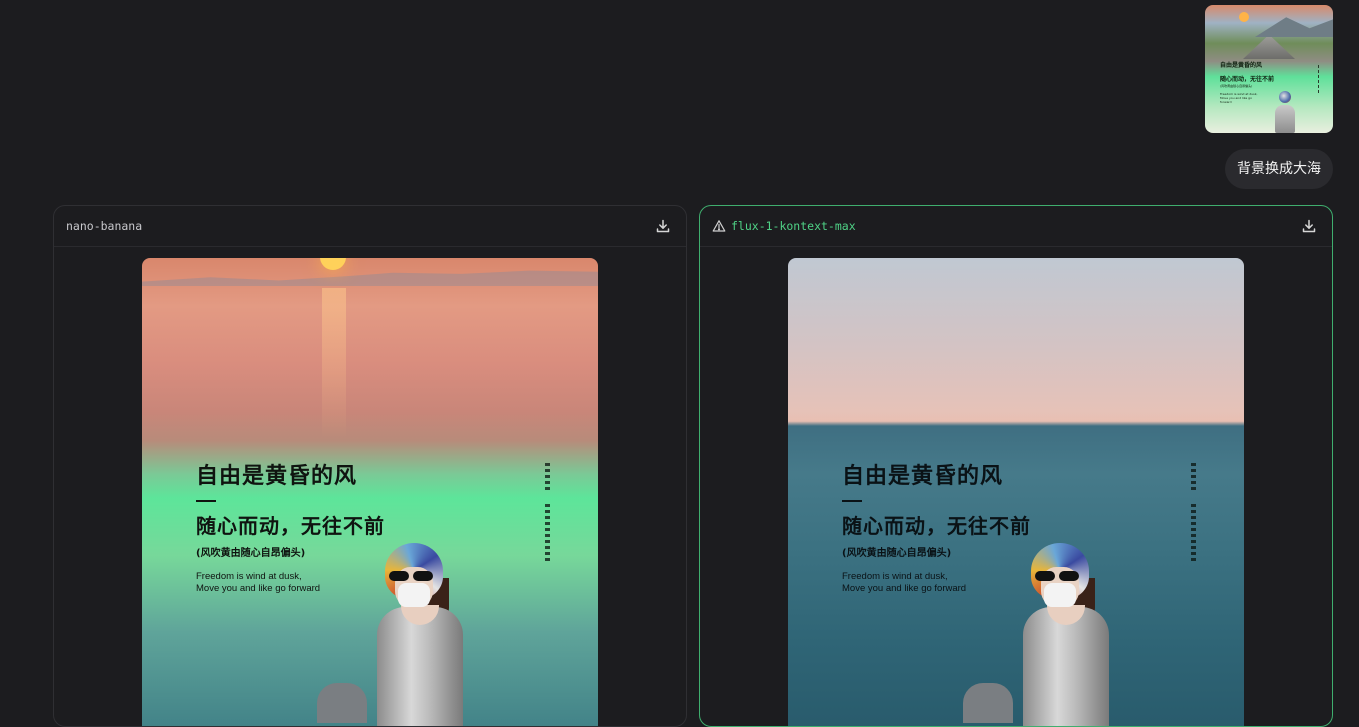 The image size is (1359, 727). I want to click on thumb-note: (风吹黄由随心自昂偏头), so click(1236, 86).